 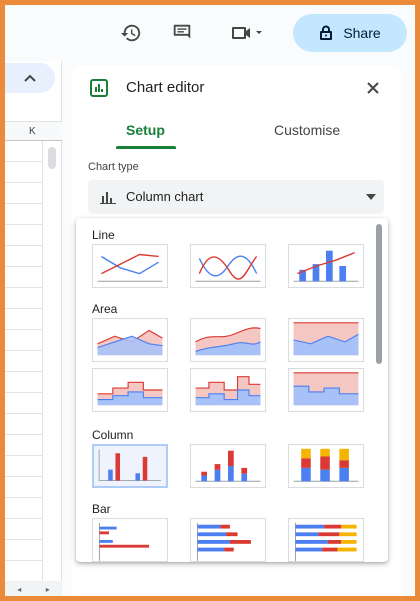 I want to click on lock-icon, so click(x=326, y=32).